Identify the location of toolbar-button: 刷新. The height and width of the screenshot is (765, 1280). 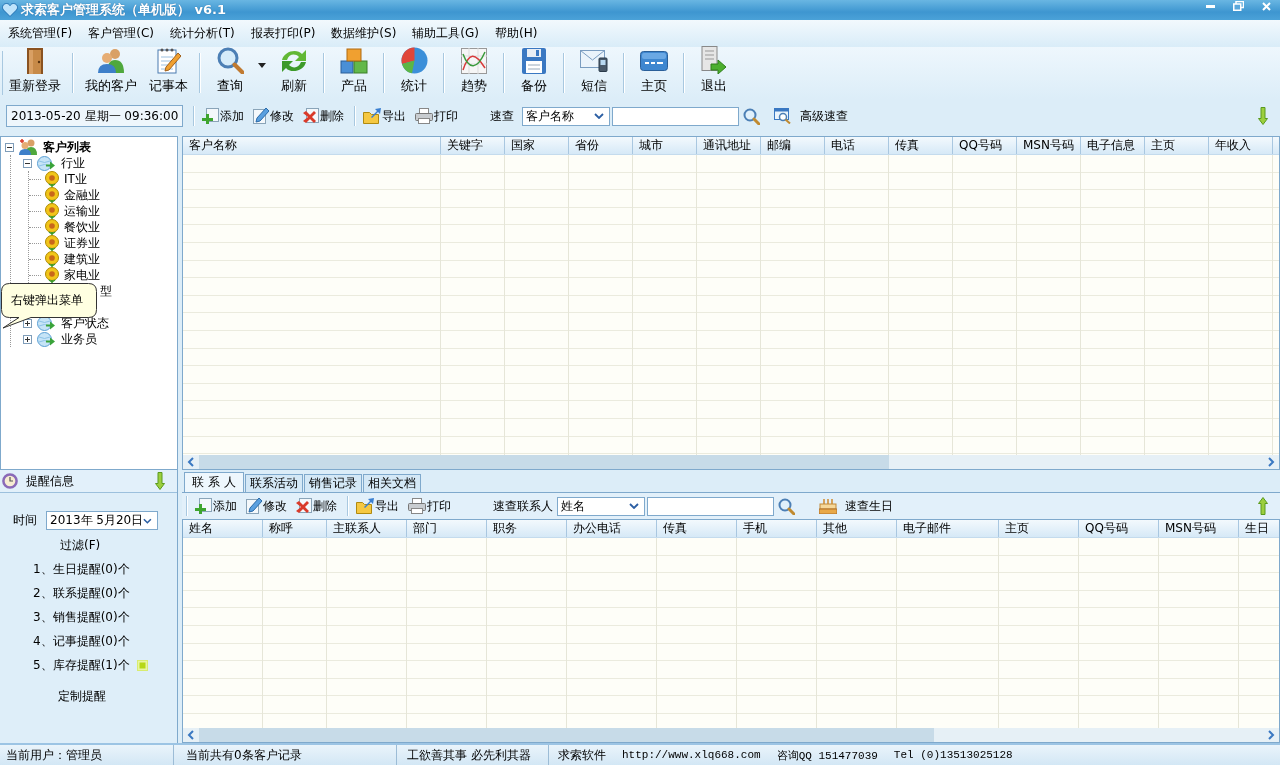
(294, 73).